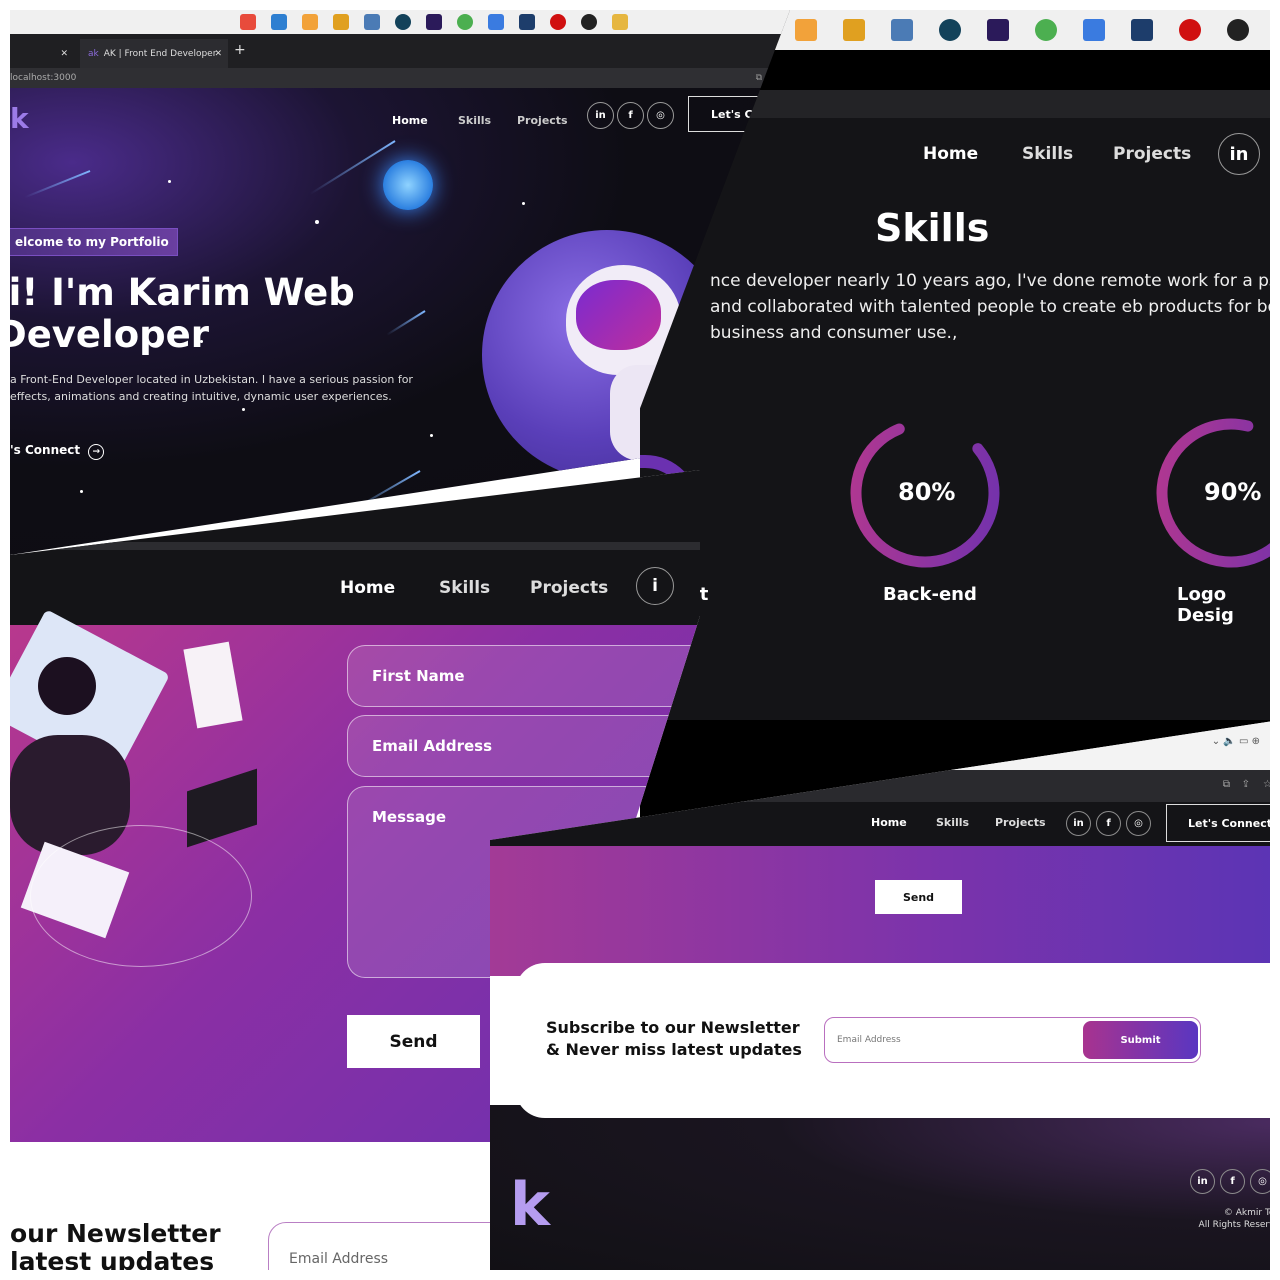 The image size is (1280, 1280). I want to click on lets-connect-button: Let's Connect, so click(1223, 823).